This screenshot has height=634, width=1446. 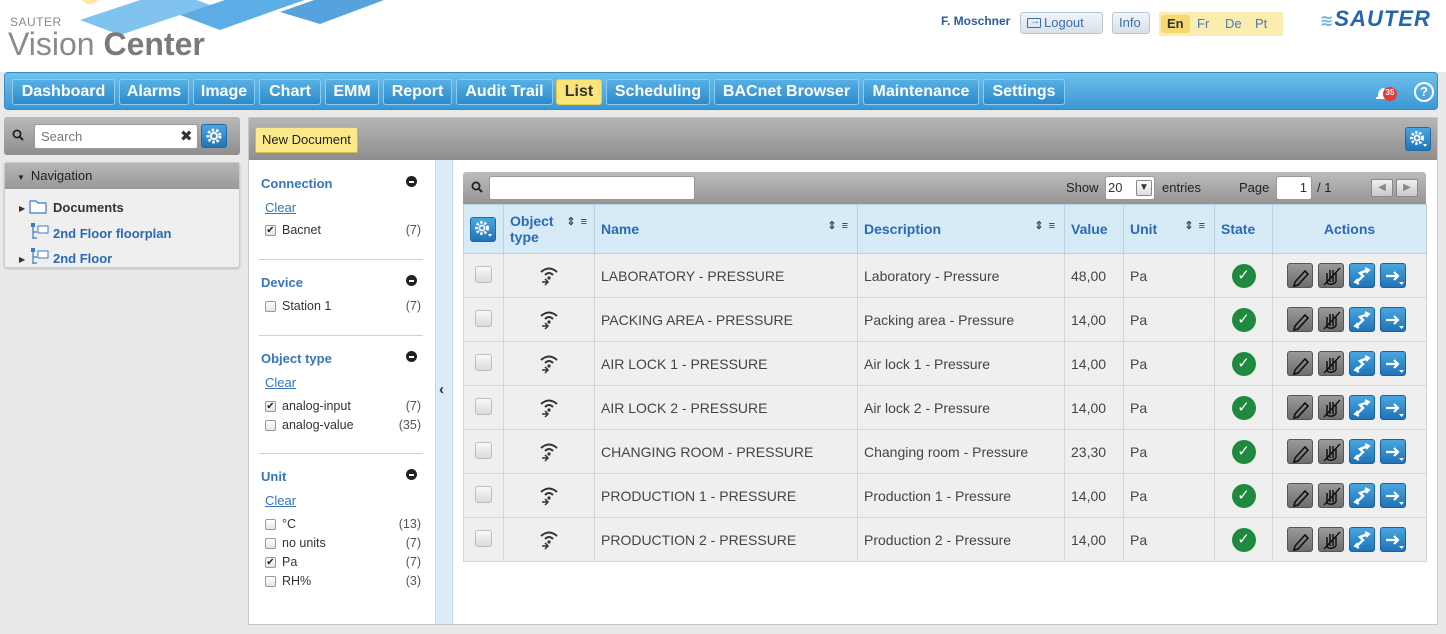 What do you see at coordinates (343, 406) in the screenshot?
I see `filter-option: ✔ analog-input (7)` at bounding box center [343, 406].